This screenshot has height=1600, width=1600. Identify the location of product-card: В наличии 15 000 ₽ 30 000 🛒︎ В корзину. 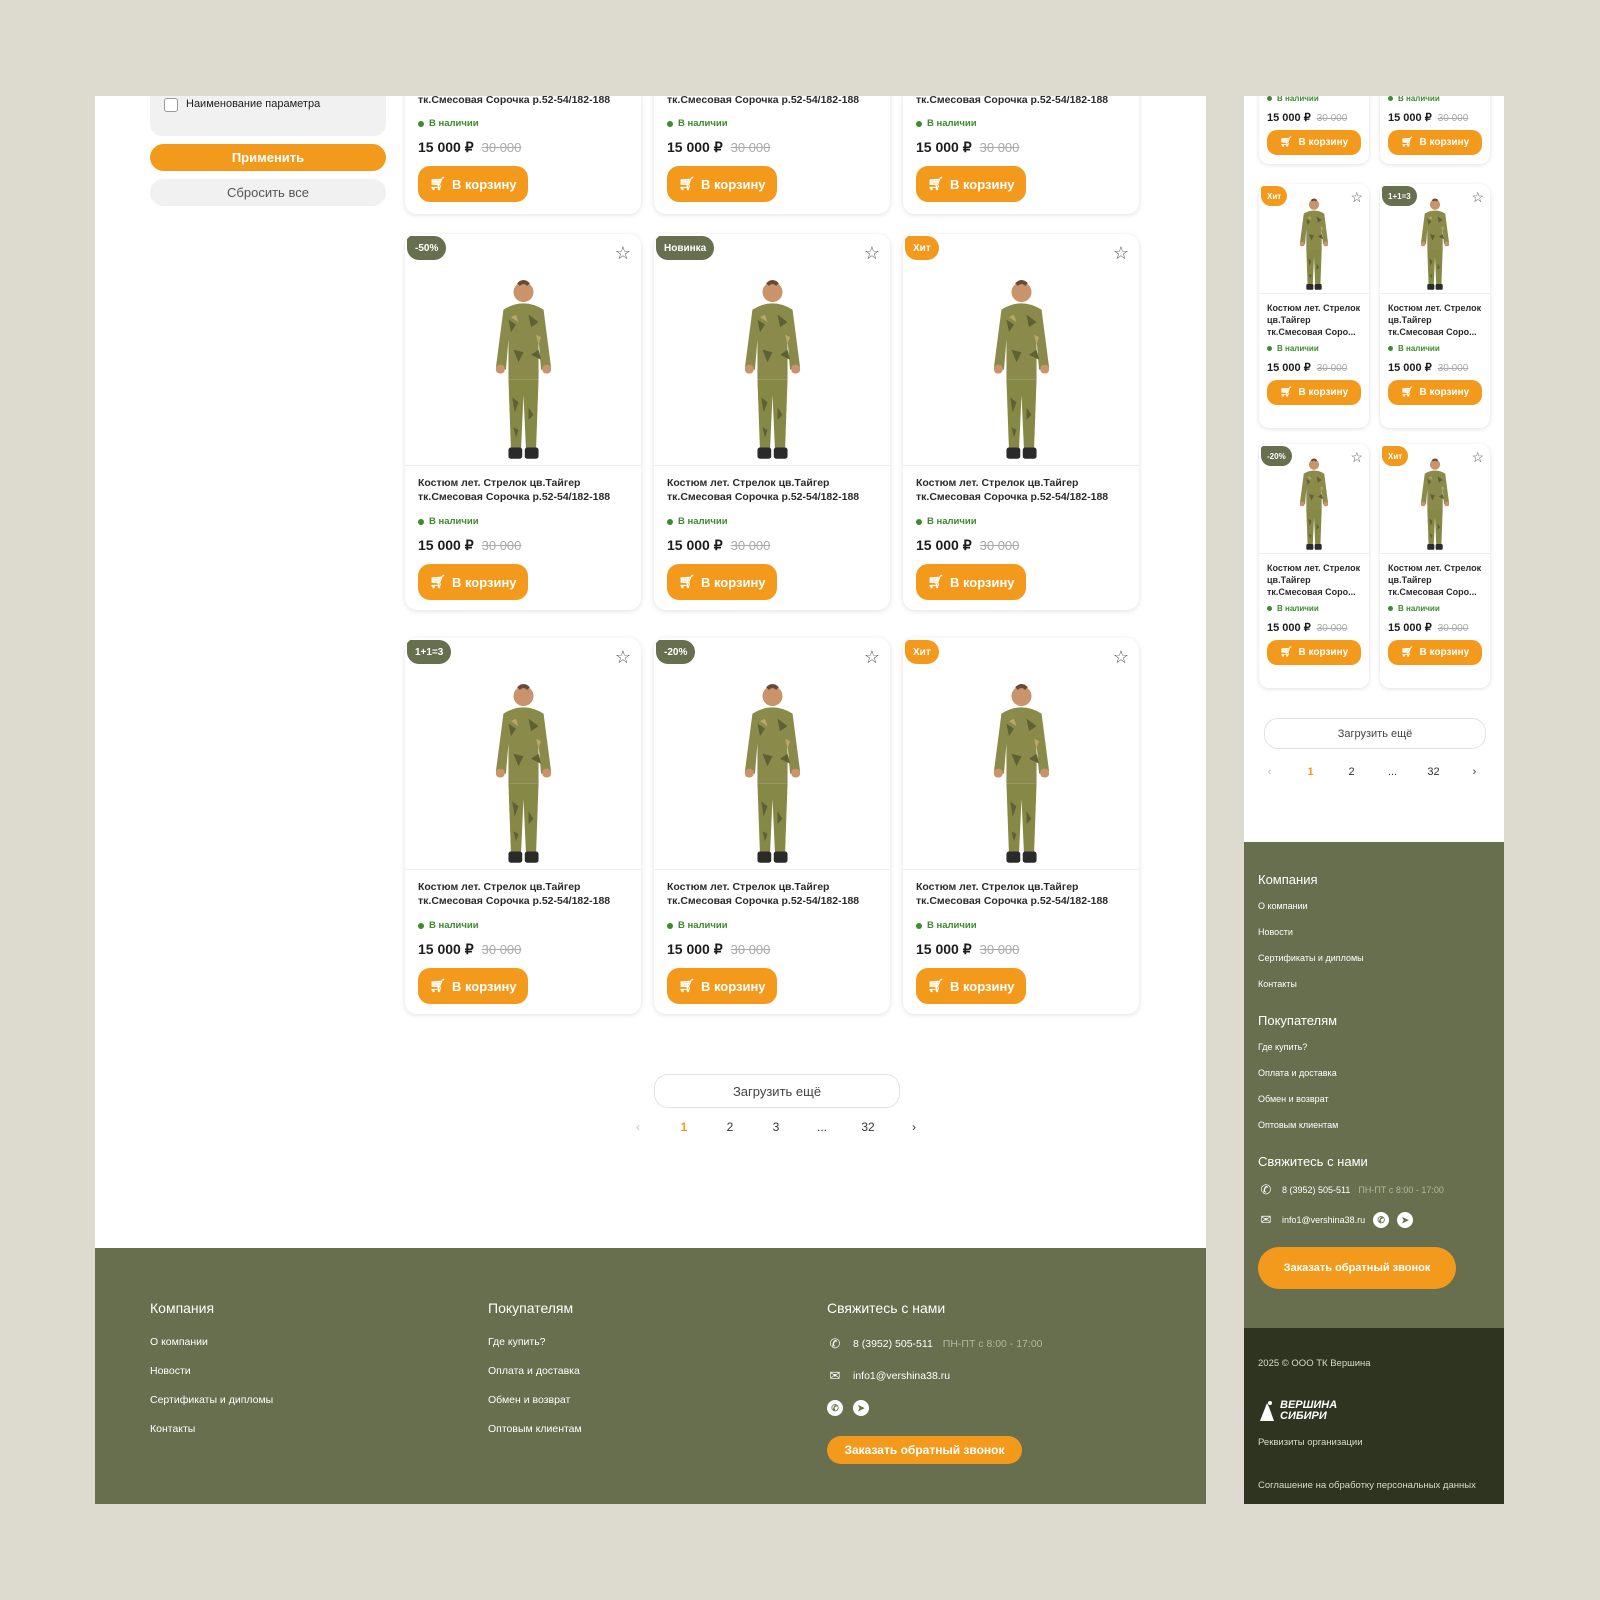
(1314, 130).